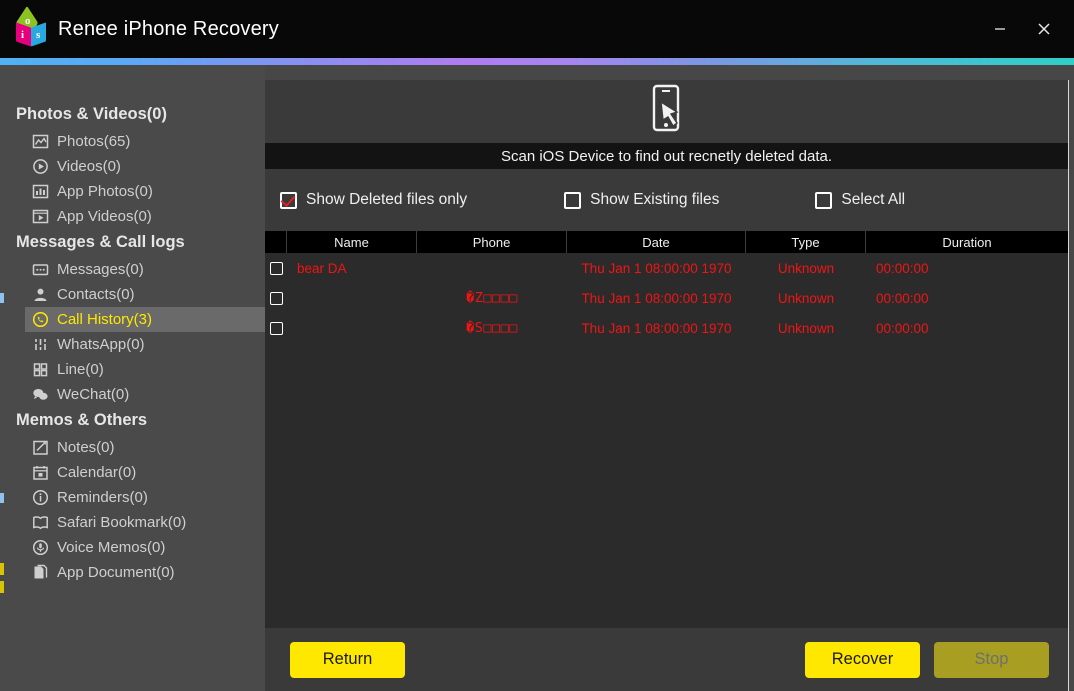 This screenshot has height=691, width=1074. What do you see at coordinates (145, 141) in the screenshot?
I see `sidebar-item-photos: Photos(65)` at bounding box center [145, 141].